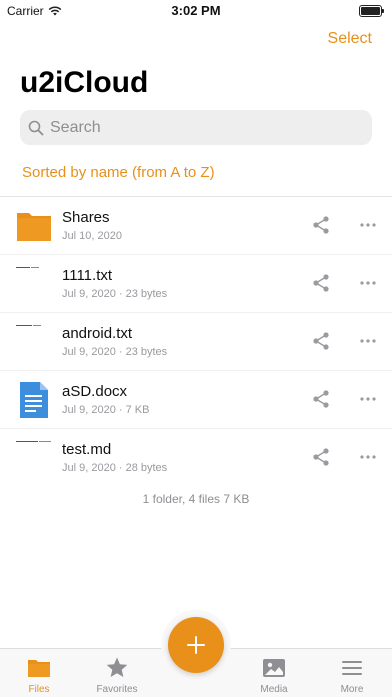 The height and width of the screenshot is (697, 392). What do you see at coordinates (95, 391) in the screenshot?
I see `file-name: aSD.docx` at bounding box center [95, 391].